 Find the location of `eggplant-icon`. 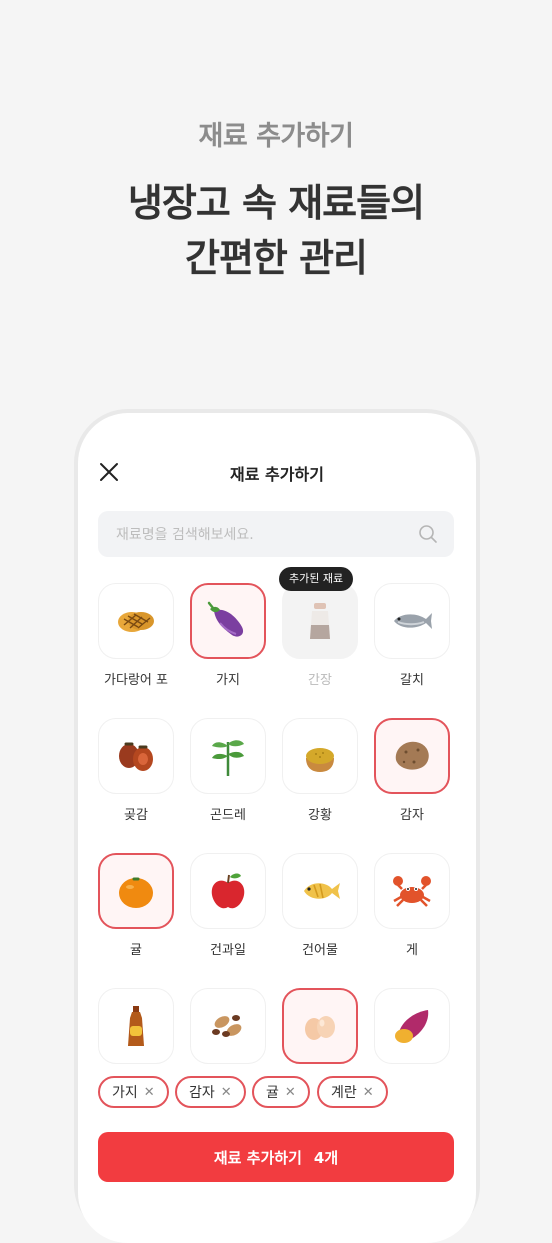

eggplant-icon is located at coordinates (225, 619).